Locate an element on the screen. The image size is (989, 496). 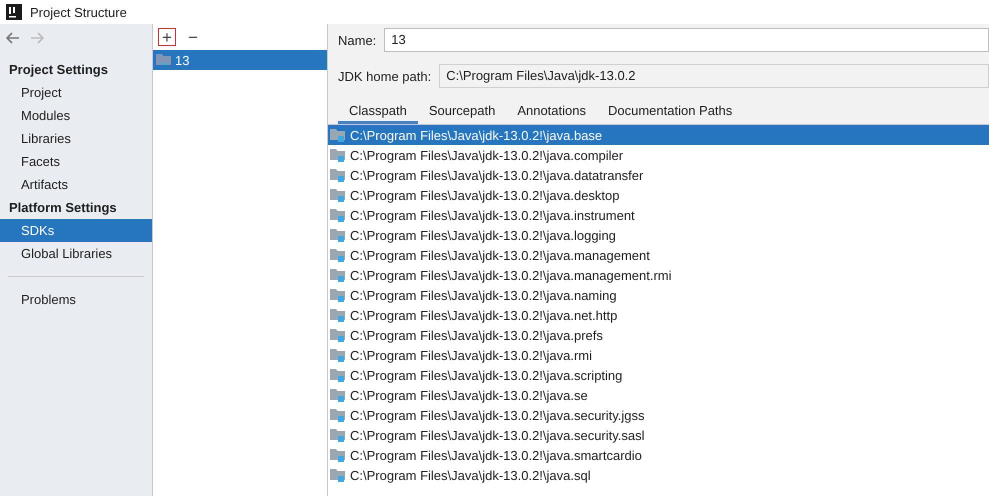
sidebar-item: Project is located at coordinates (76, 92).